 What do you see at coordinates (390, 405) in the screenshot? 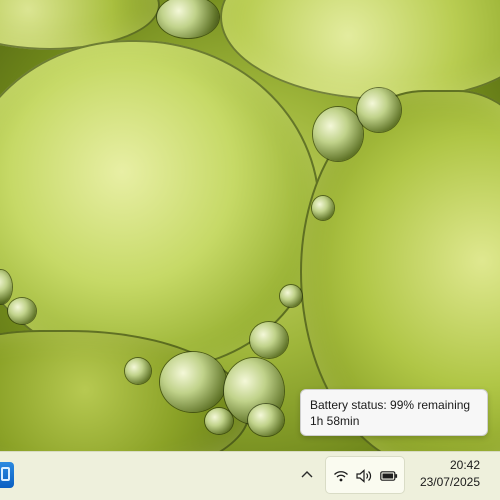
I see `battery-tooltip-status: Battery status: 99% remaining` at bounding box center [390, 405].